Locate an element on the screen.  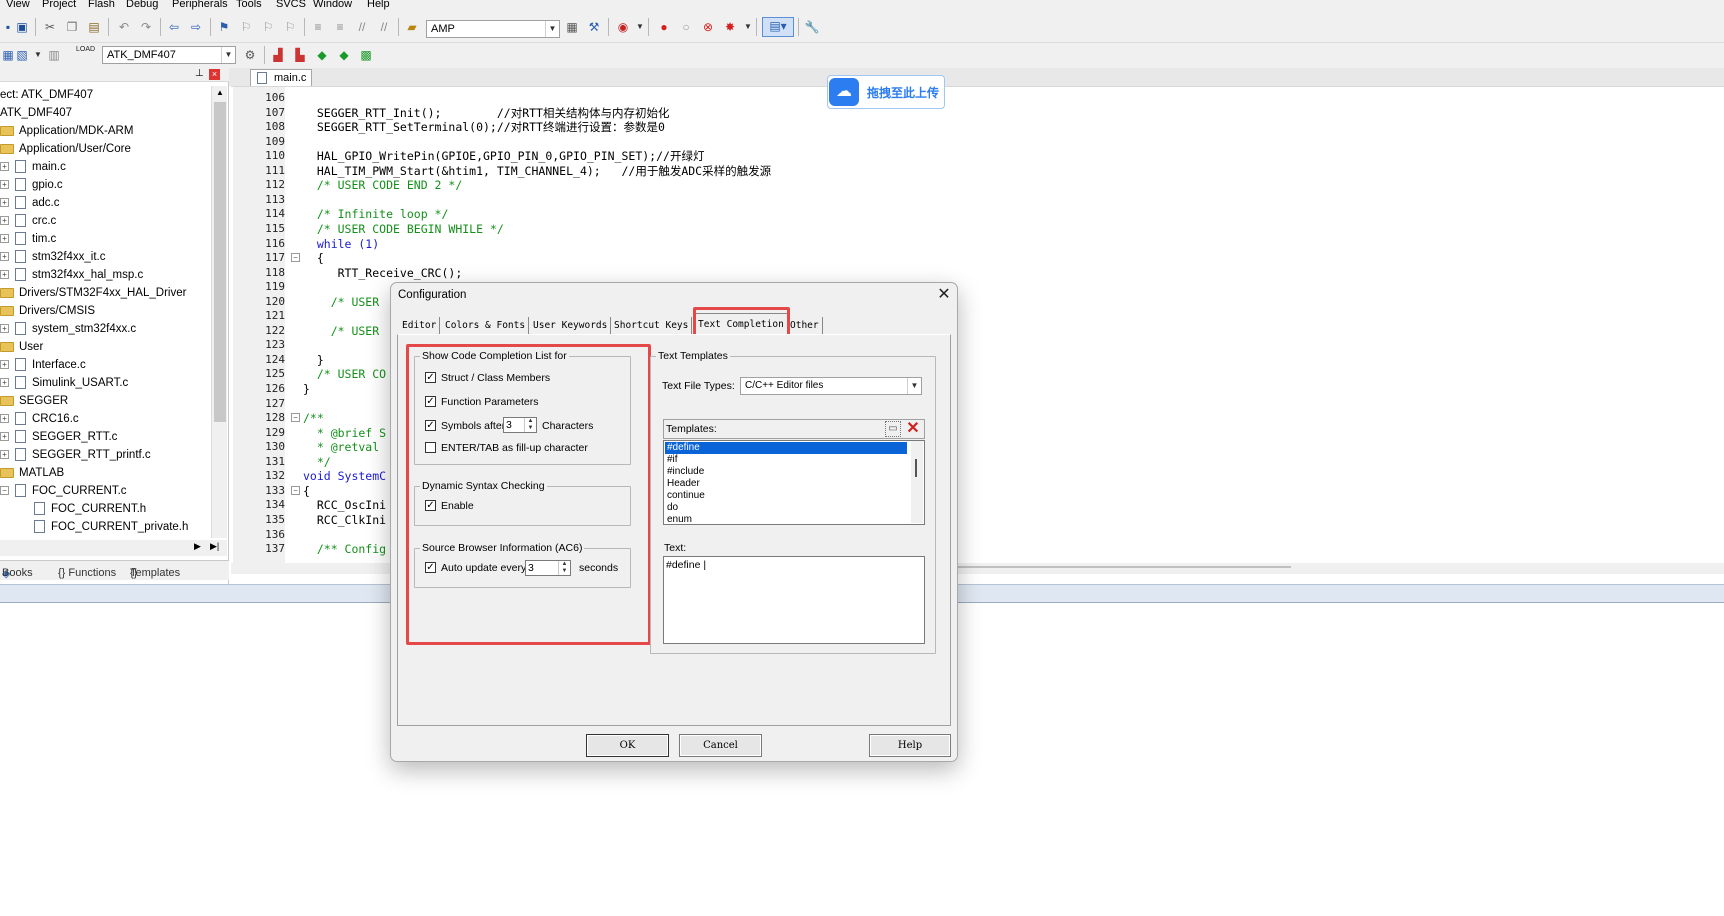
indent-icon: ≡ is located at coordinates (318, 27).